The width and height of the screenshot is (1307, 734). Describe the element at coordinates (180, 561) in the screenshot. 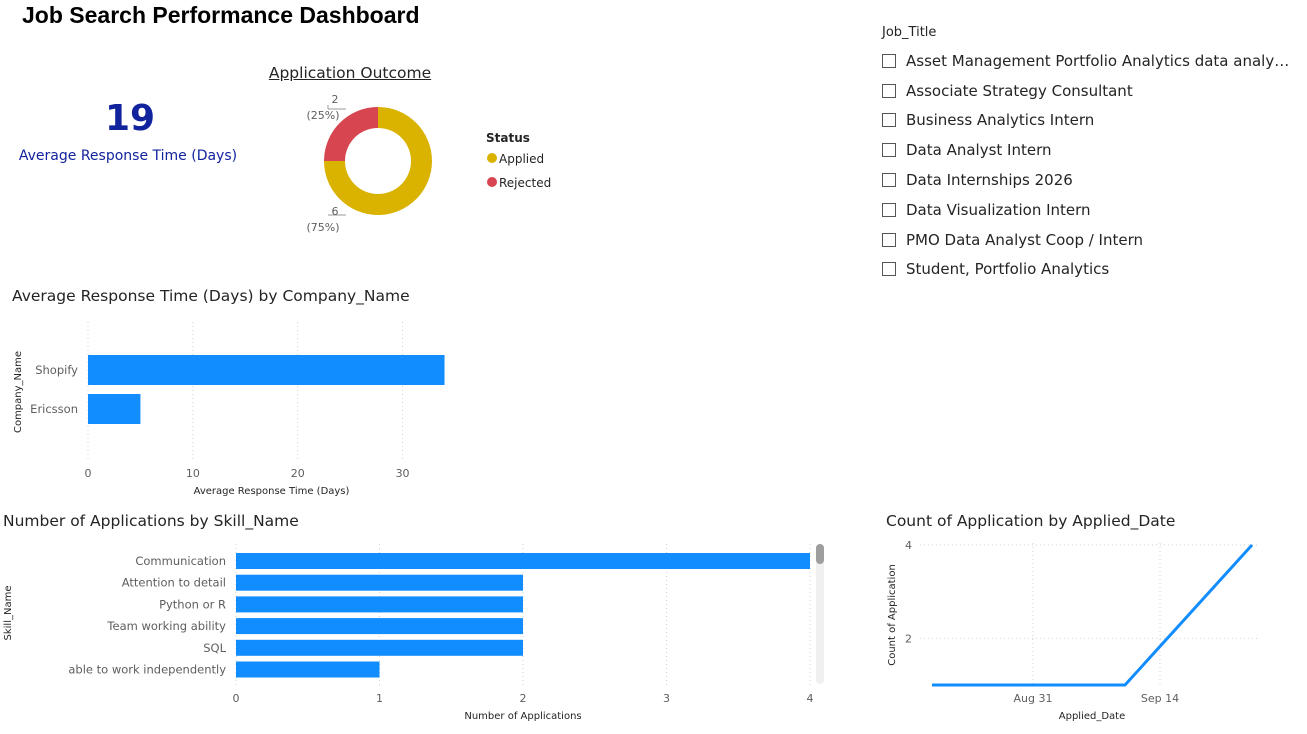

I see `category-label: Communication` at that location.